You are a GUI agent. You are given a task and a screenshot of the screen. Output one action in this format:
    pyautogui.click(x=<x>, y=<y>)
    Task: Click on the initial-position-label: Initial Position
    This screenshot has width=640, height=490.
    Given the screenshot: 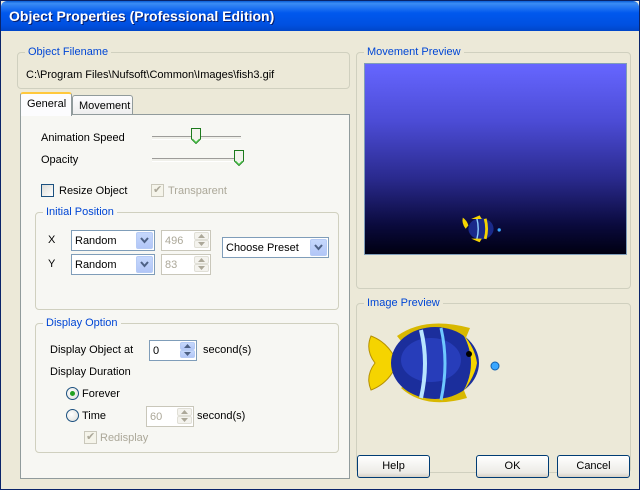 What is the action you would take?
    pyautogui.click(x=80, y=212)
    